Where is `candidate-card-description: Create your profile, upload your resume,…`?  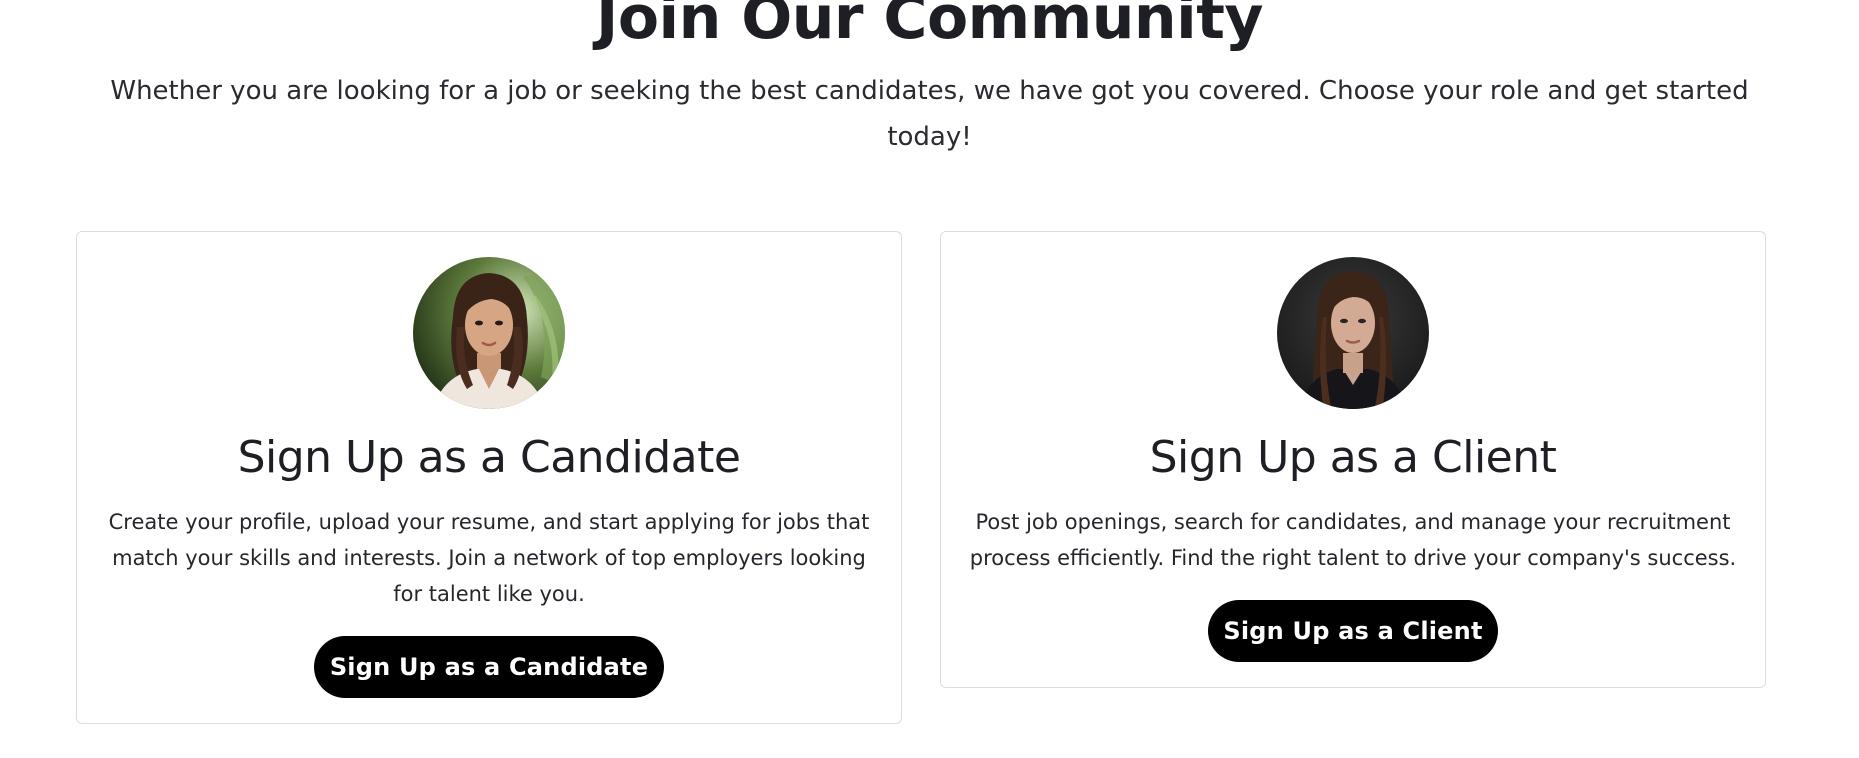 candidate-card-description: Create your profile, upload your resume,… is located at coordinates (489, 558).